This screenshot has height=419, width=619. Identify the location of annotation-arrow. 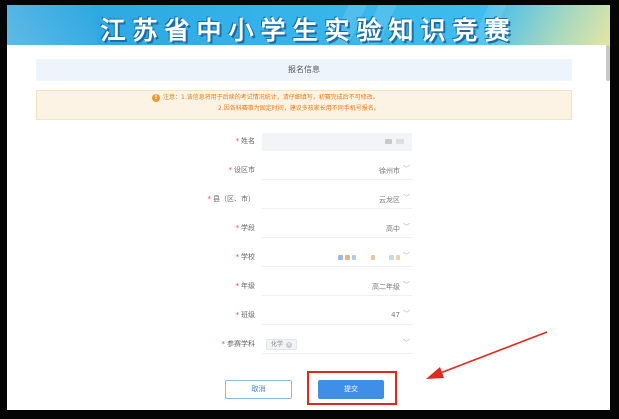
(487, 355).